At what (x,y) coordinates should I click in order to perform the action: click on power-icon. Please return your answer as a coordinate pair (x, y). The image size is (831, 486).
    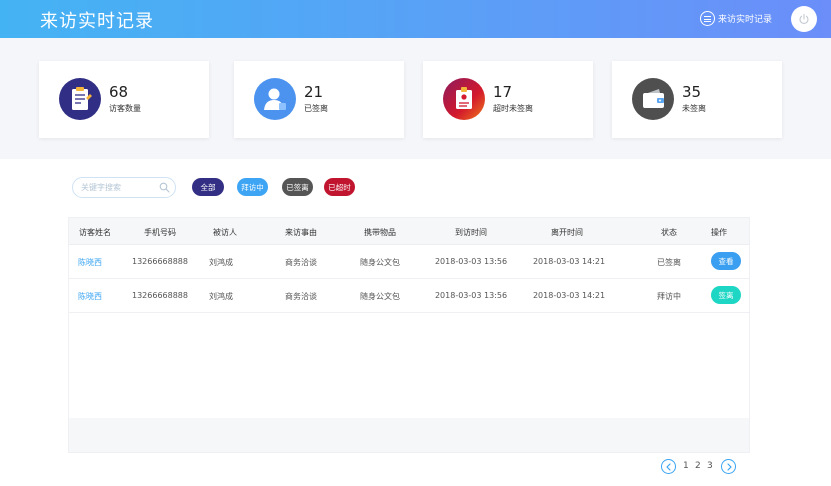
    Looking at the image, I should click on (804, 18).